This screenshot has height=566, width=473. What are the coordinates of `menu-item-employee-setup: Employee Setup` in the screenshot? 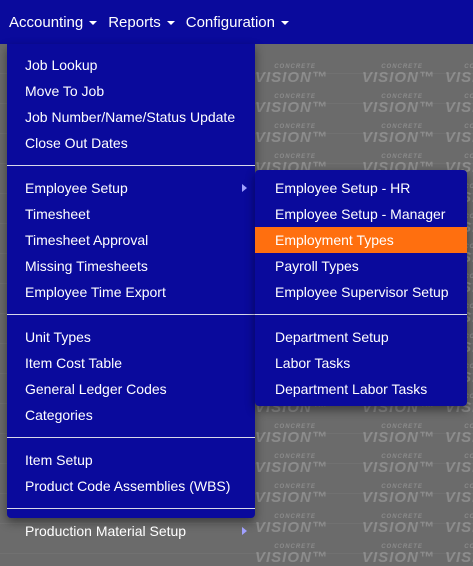 It's located at (131, 188).